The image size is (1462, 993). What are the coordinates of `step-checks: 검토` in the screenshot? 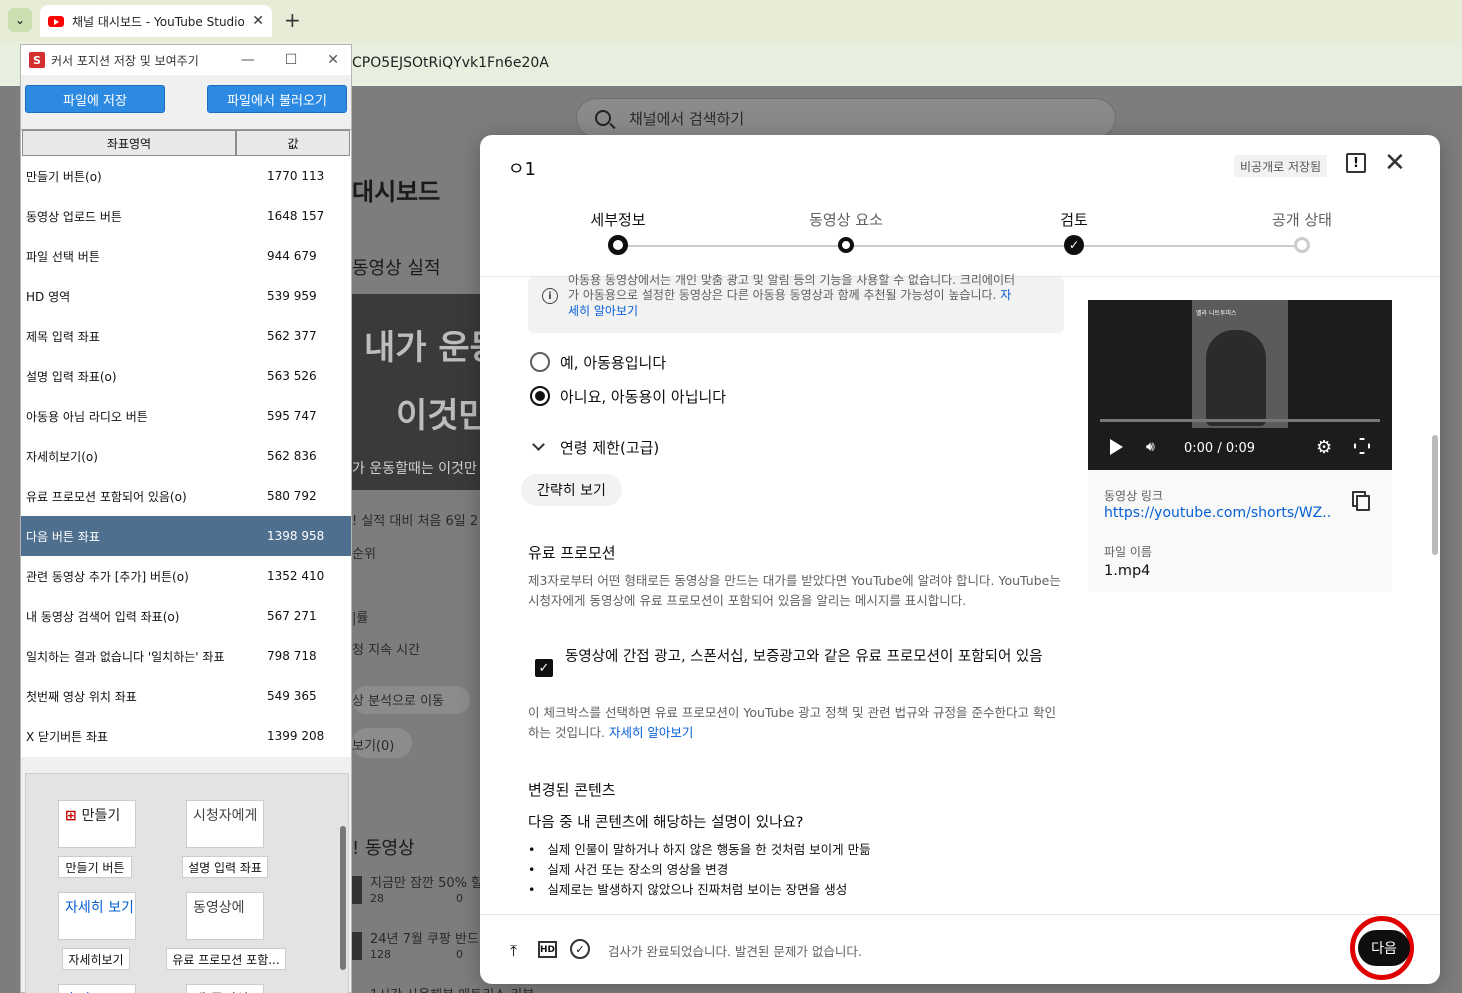 It's located at (1074, 219).